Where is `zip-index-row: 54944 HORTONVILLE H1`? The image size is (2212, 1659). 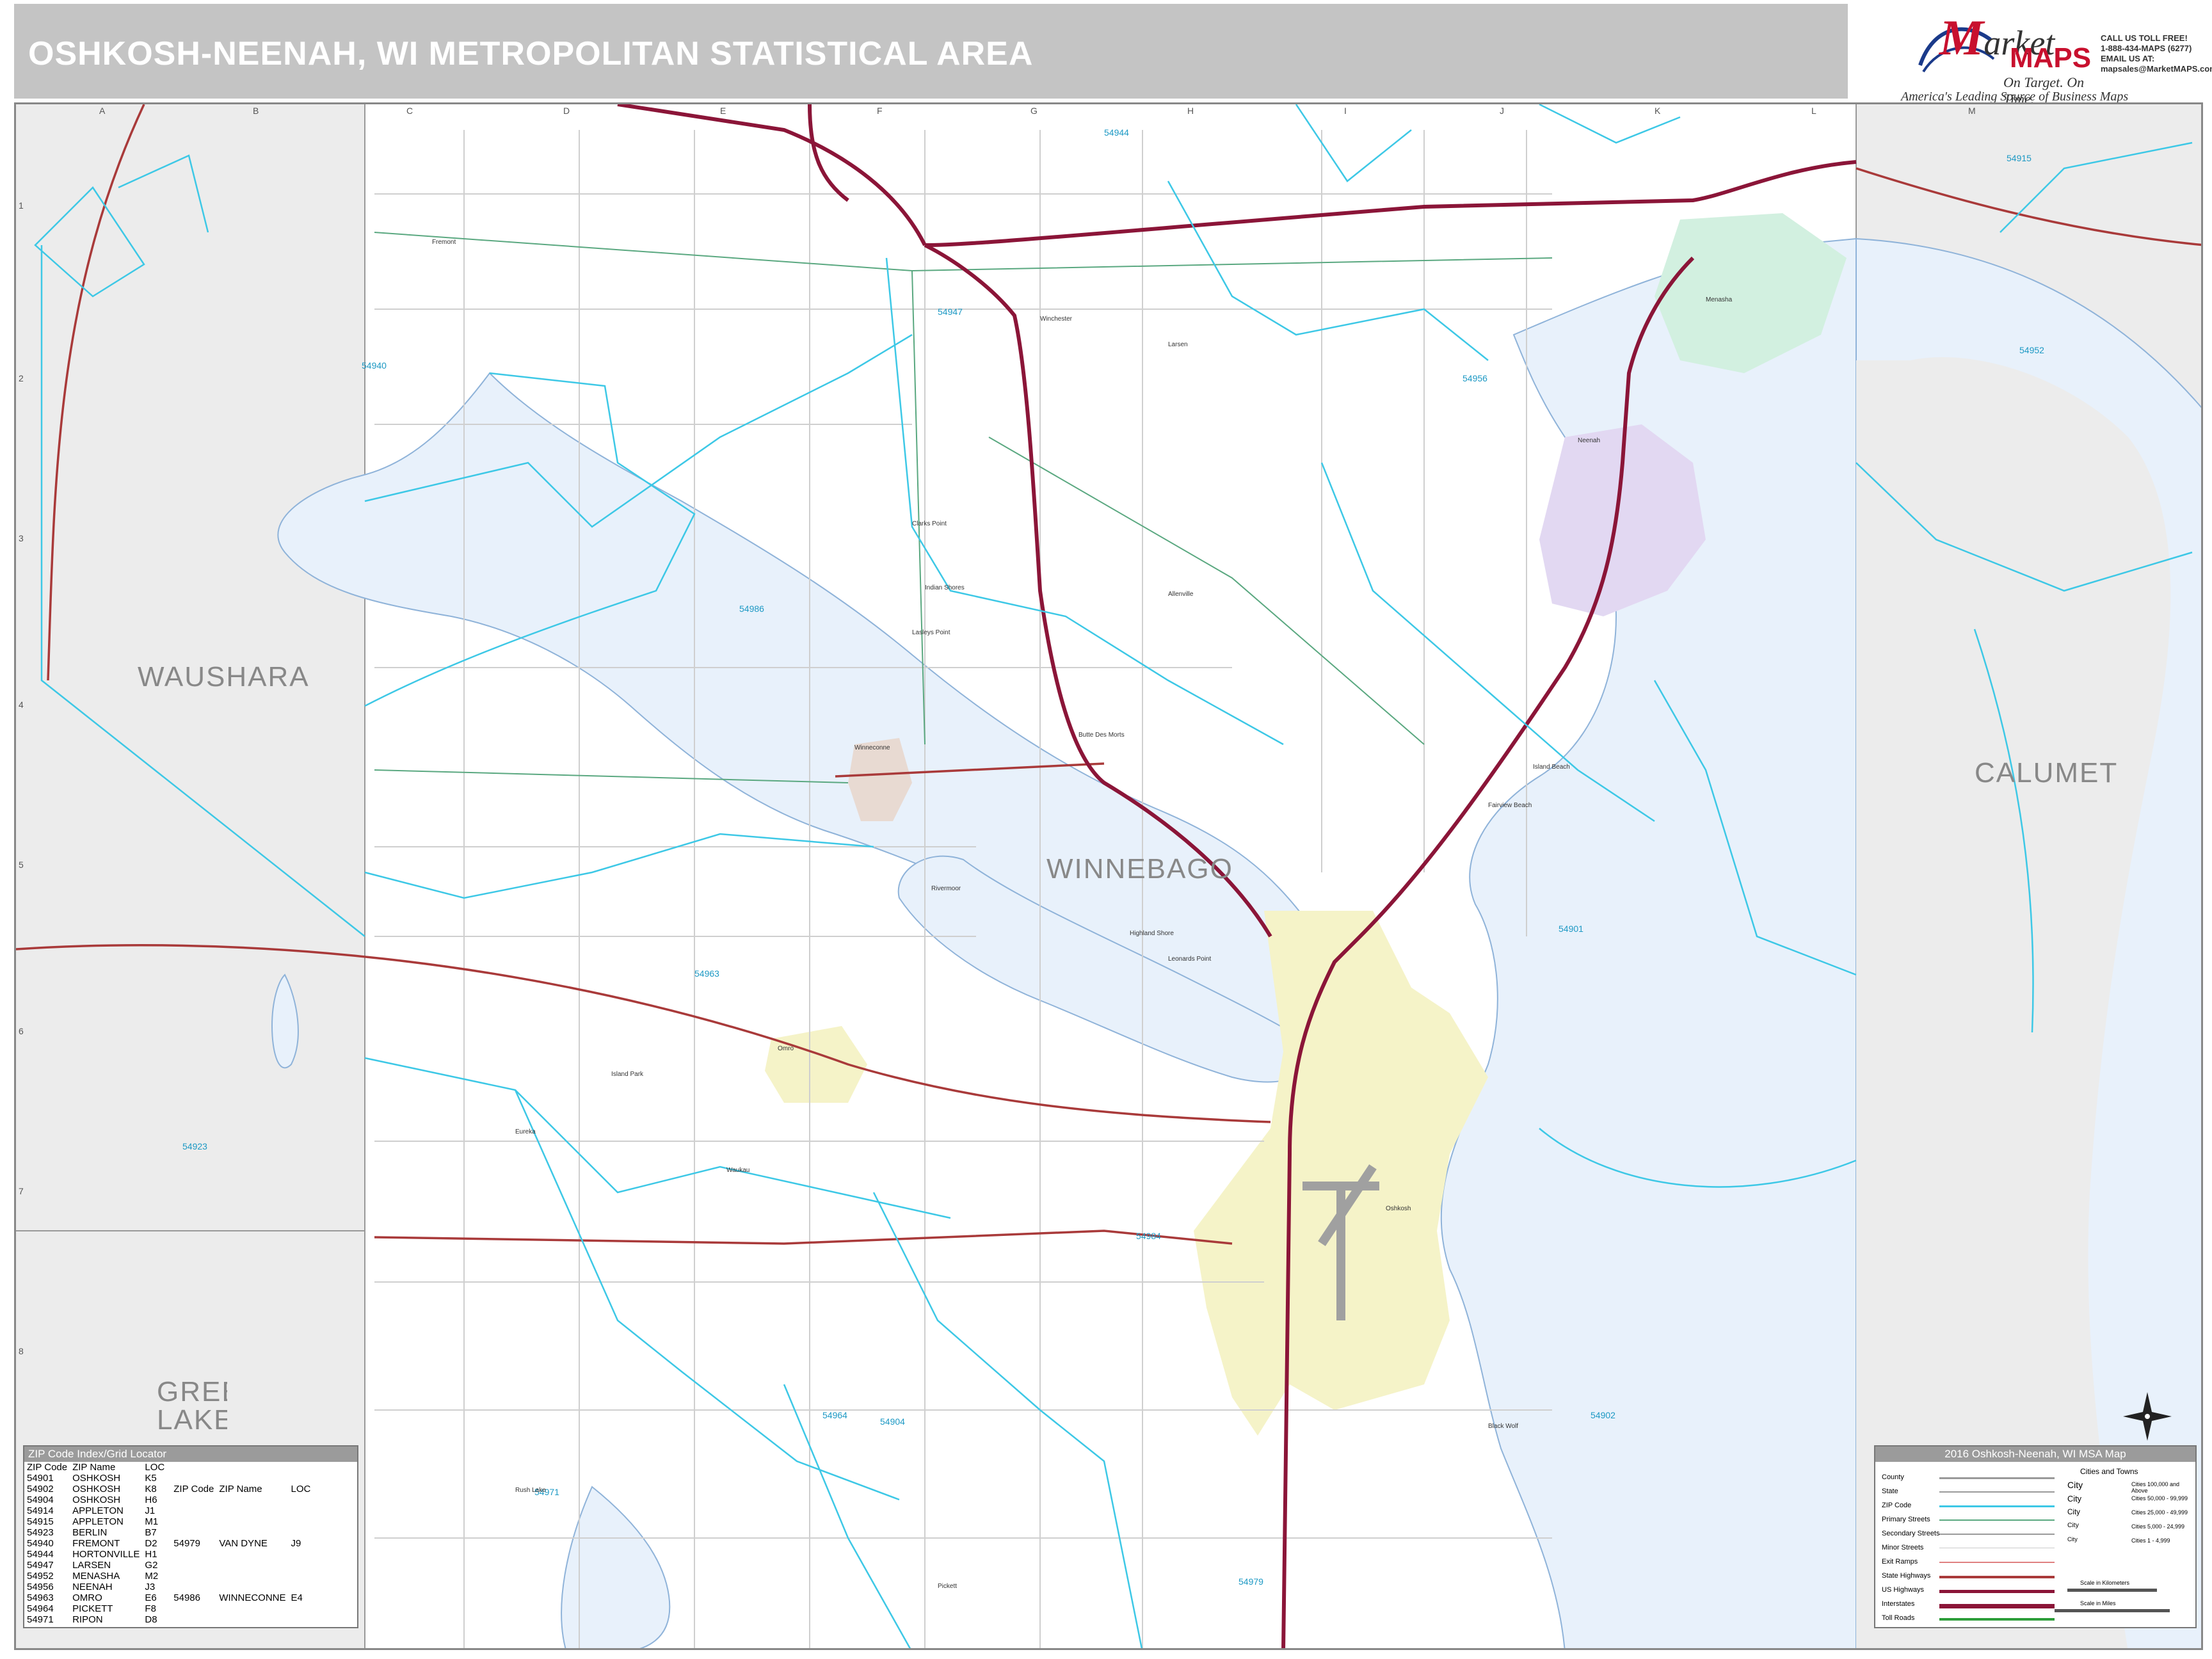 zip-index-row: 54944 HORTONVILLE H1 is located at coordinates (98, 1554).